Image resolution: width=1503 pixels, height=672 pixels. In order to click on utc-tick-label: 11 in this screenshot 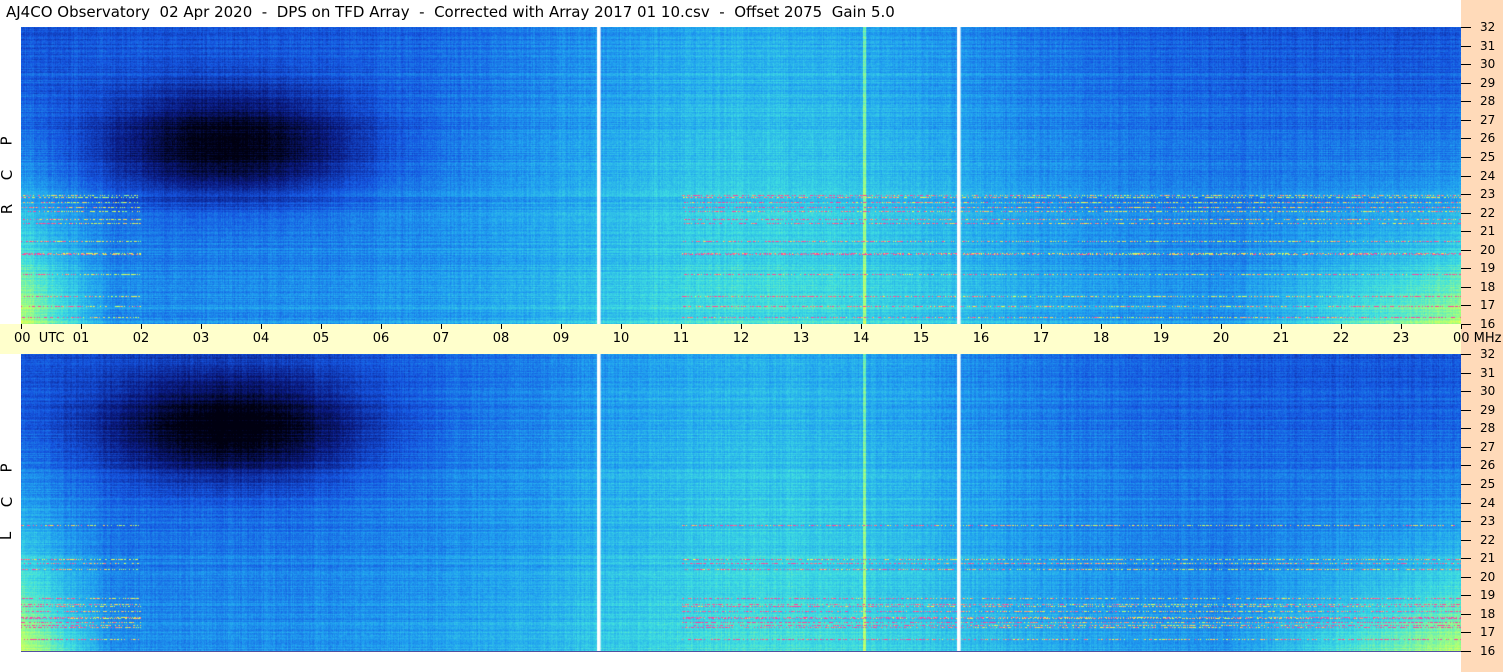, I will do `click(681, 338)`.